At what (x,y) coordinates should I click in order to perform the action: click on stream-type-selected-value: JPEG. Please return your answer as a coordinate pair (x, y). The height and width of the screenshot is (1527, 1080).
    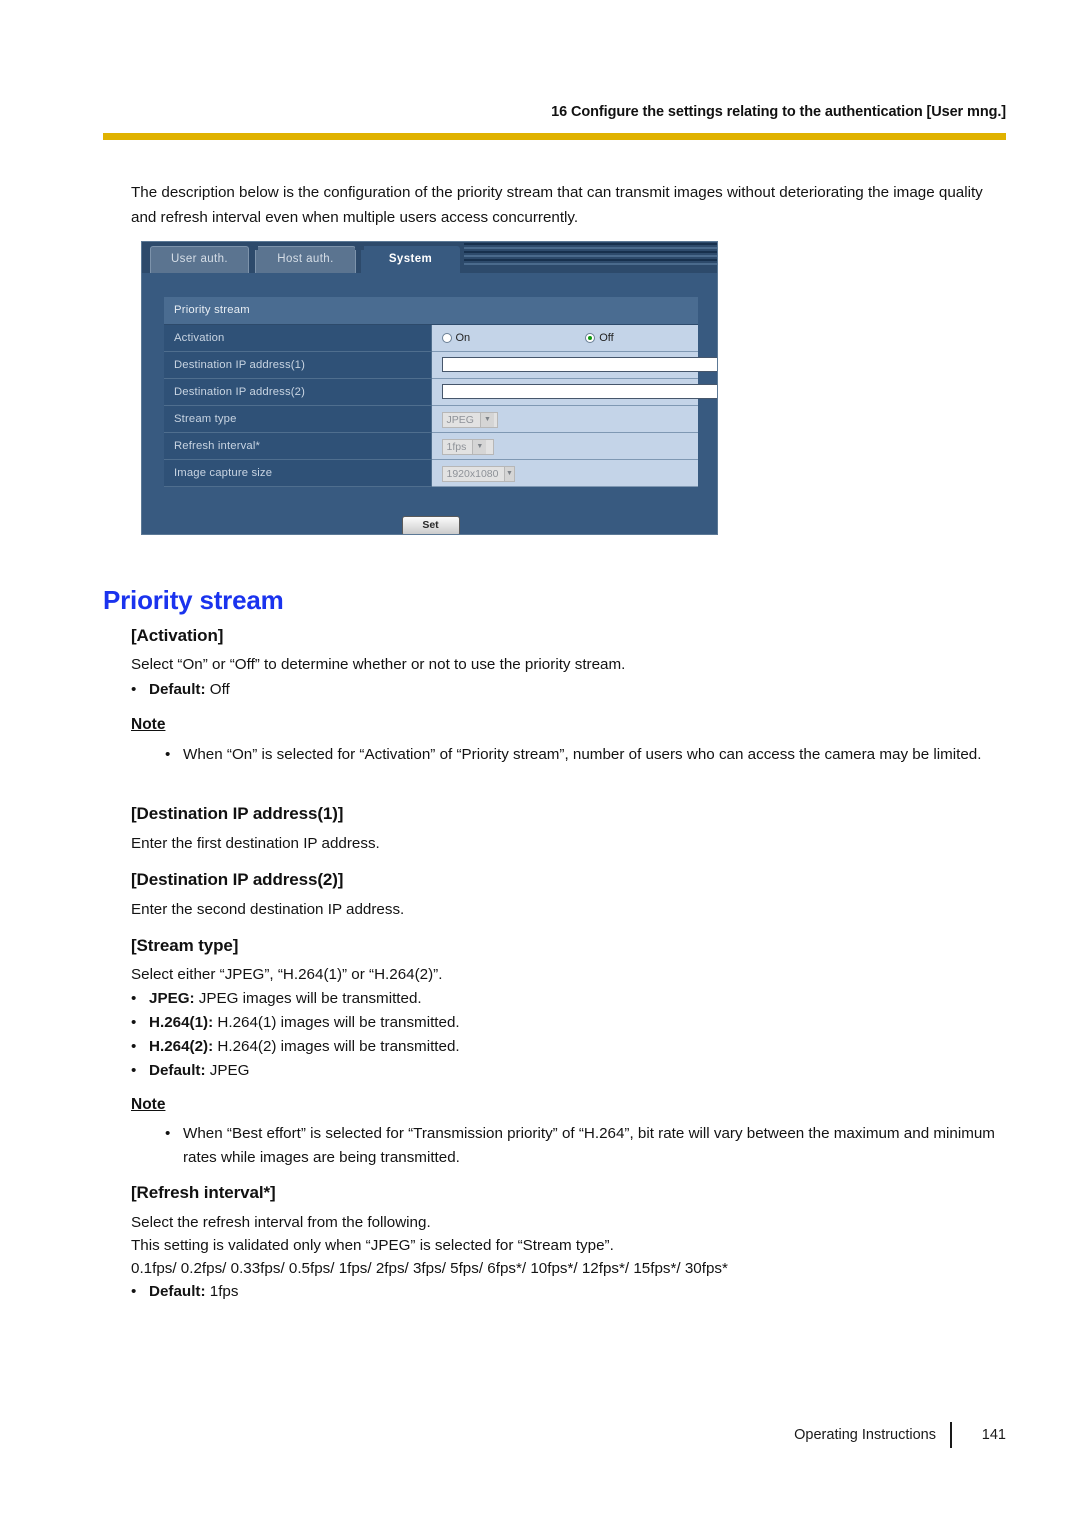
    Looking at the image, I should click on (460, 419).